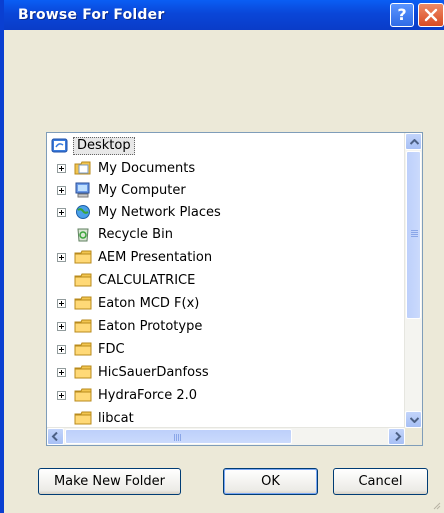 The height and width of the screenshot is (513, 444). What do you see at coordinates (147, 168) in the screenshot?
I see `tree-item-label: My Documents` at bounding box center [147, 168].